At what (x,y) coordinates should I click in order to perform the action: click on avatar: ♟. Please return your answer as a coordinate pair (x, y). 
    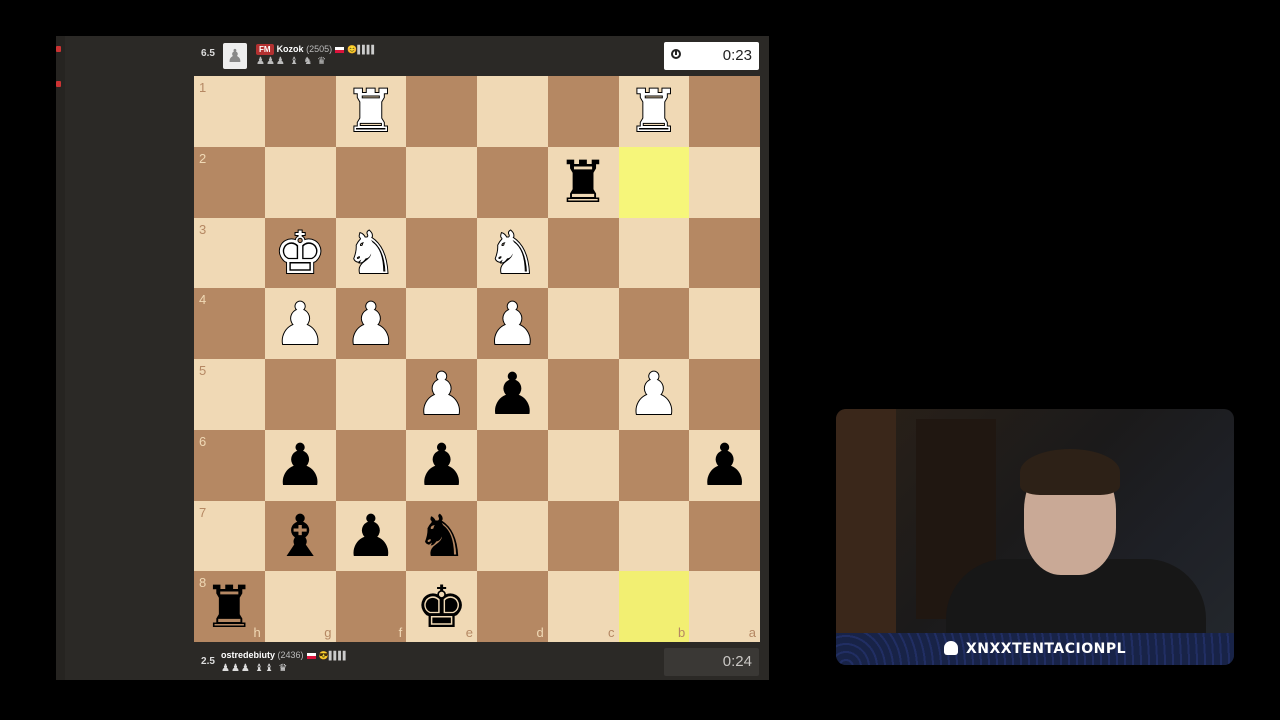
    Looking at the image, I should click on (235, 56).